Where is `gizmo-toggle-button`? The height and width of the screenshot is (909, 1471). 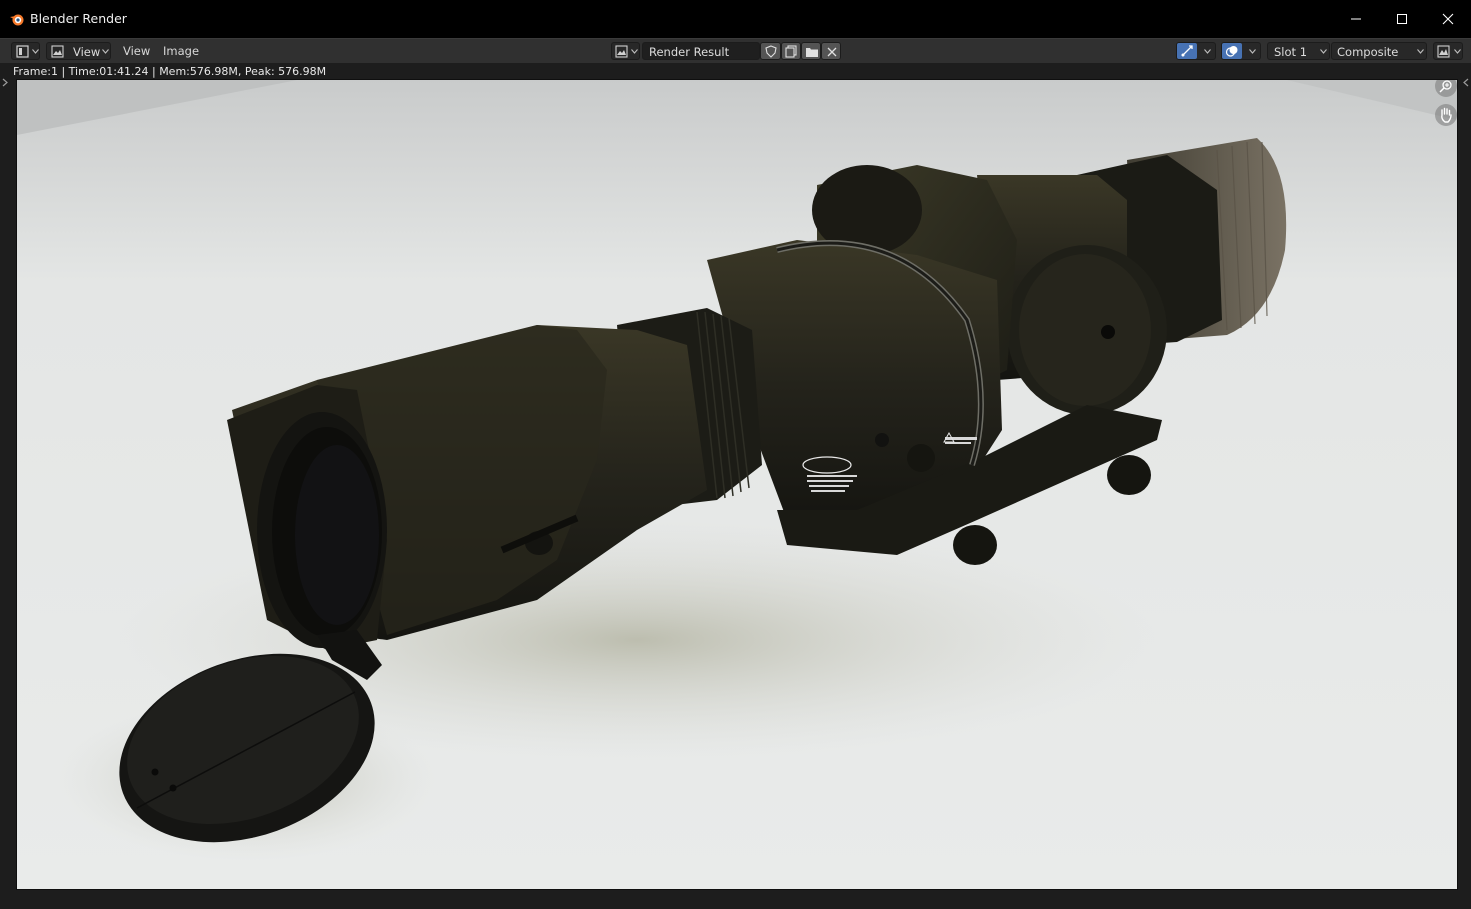
gizmo-toggle-button is located at coordinates (1196, 51).